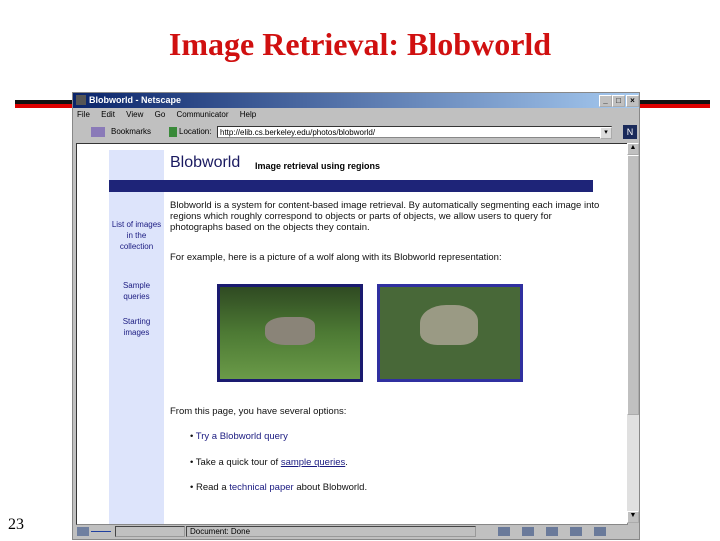 The width and height of the screenshot is (720, 541). Describe the element at coordinates (558, 531) in the screenshot. I see `component-bar-icons` at that location.